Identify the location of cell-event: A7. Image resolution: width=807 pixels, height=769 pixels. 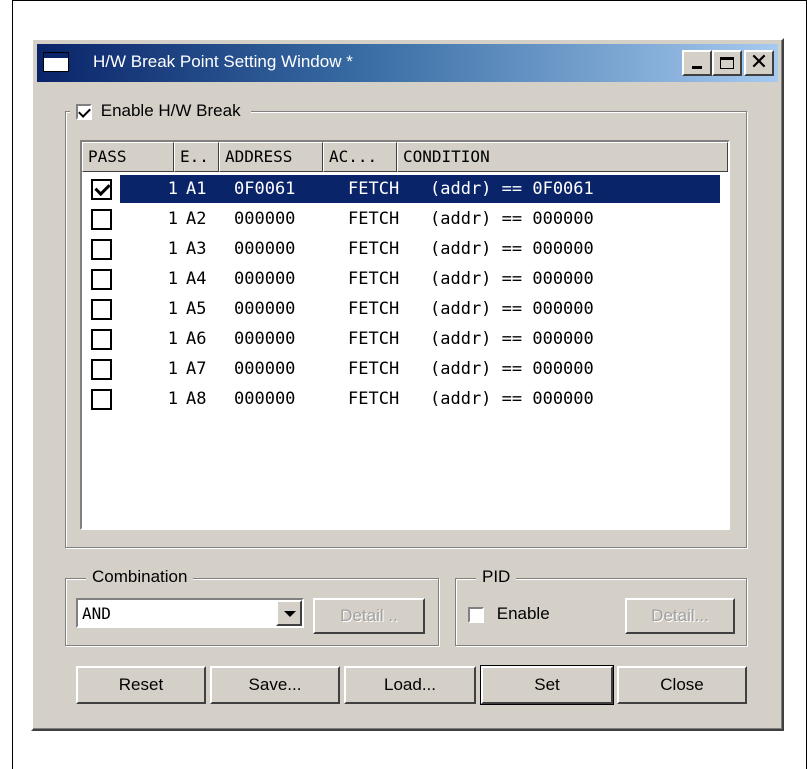
(196, 369).